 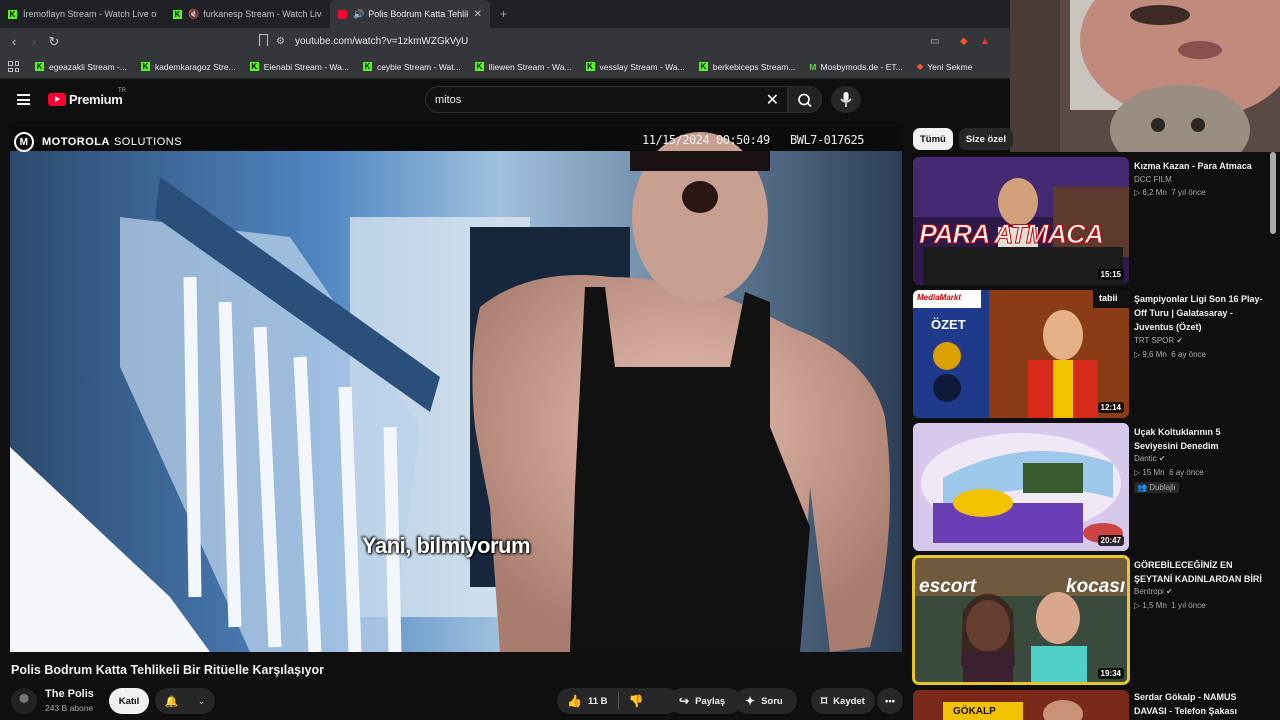 I want to click on video-thumbnail: MediaMarkt tabii ÖZET 12:14, so click(x=1021, y=354).